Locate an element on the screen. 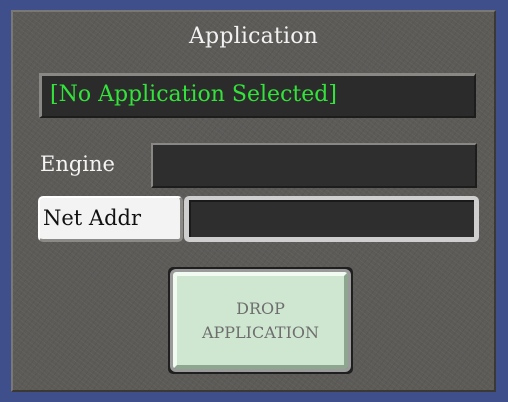 The height and width of the screenshot is (402, 508). net-addr-field is located at coordinates (331, 218).